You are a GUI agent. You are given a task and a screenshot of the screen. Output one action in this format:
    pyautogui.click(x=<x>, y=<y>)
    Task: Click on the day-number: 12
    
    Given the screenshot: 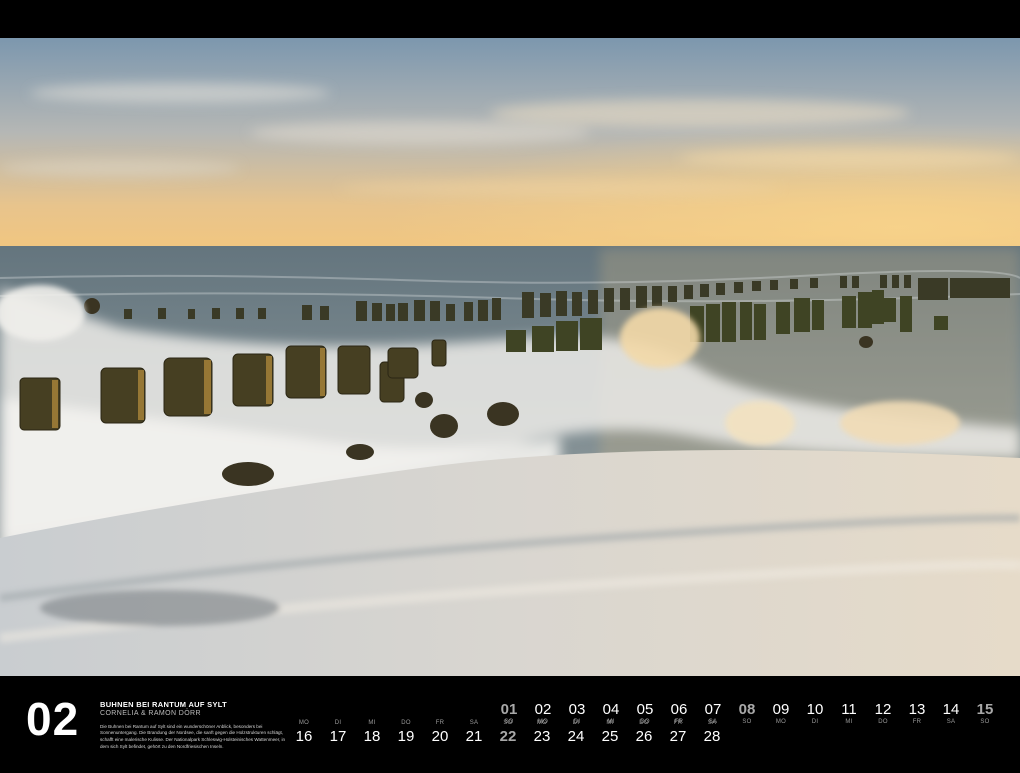 What is the action you would take?
    pyautogui.click(x=883, y=709)
    